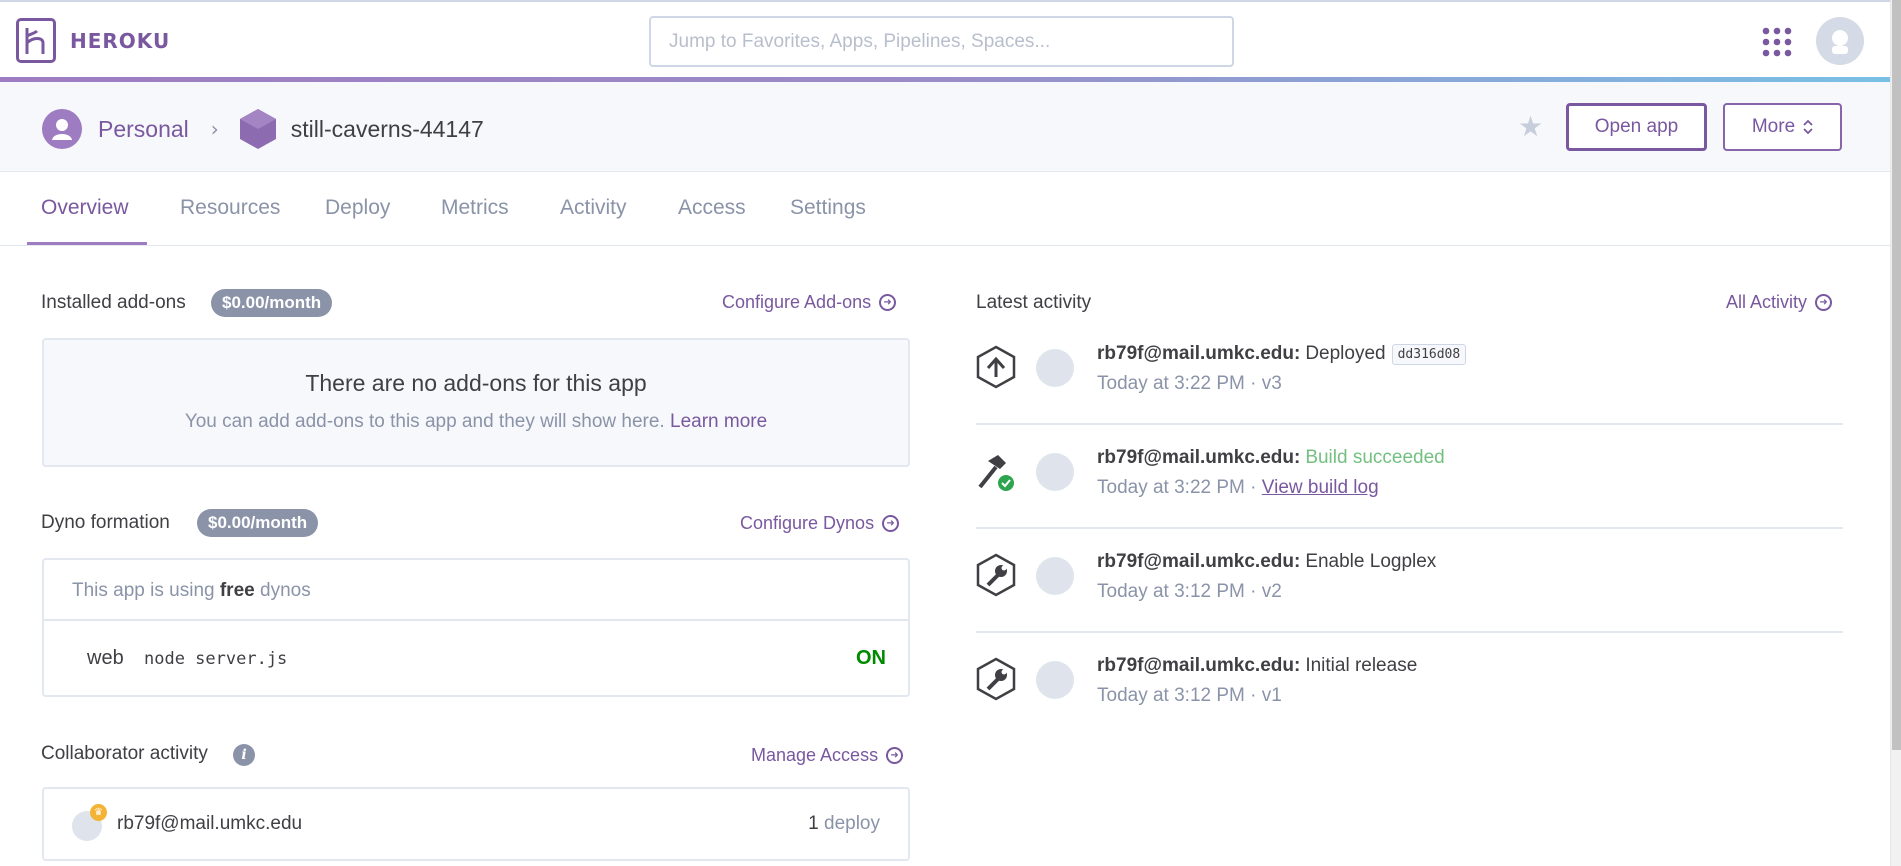 The width and height of the screenshot is (1901, 866). I want to click on activity-summary: rb79f@mail.umkc.edu: Enable Logplex, so click(1266, 562).